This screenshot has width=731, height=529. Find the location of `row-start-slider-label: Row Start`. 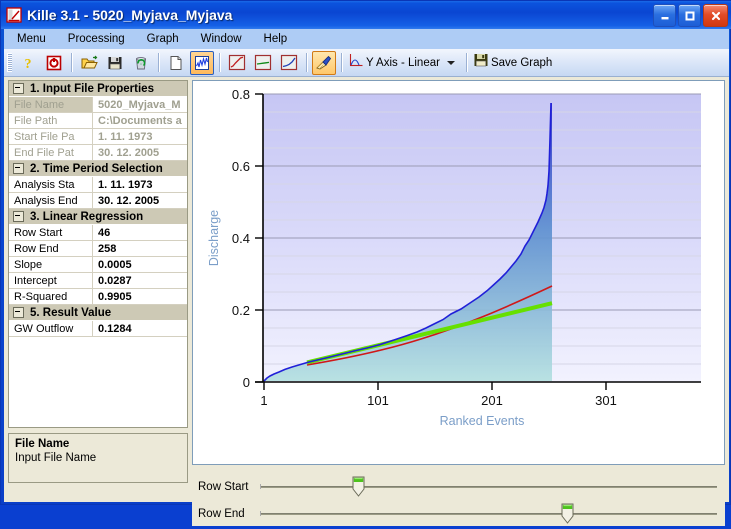

row-start-slider-label: Row Start is located at coordinates (223, 487).